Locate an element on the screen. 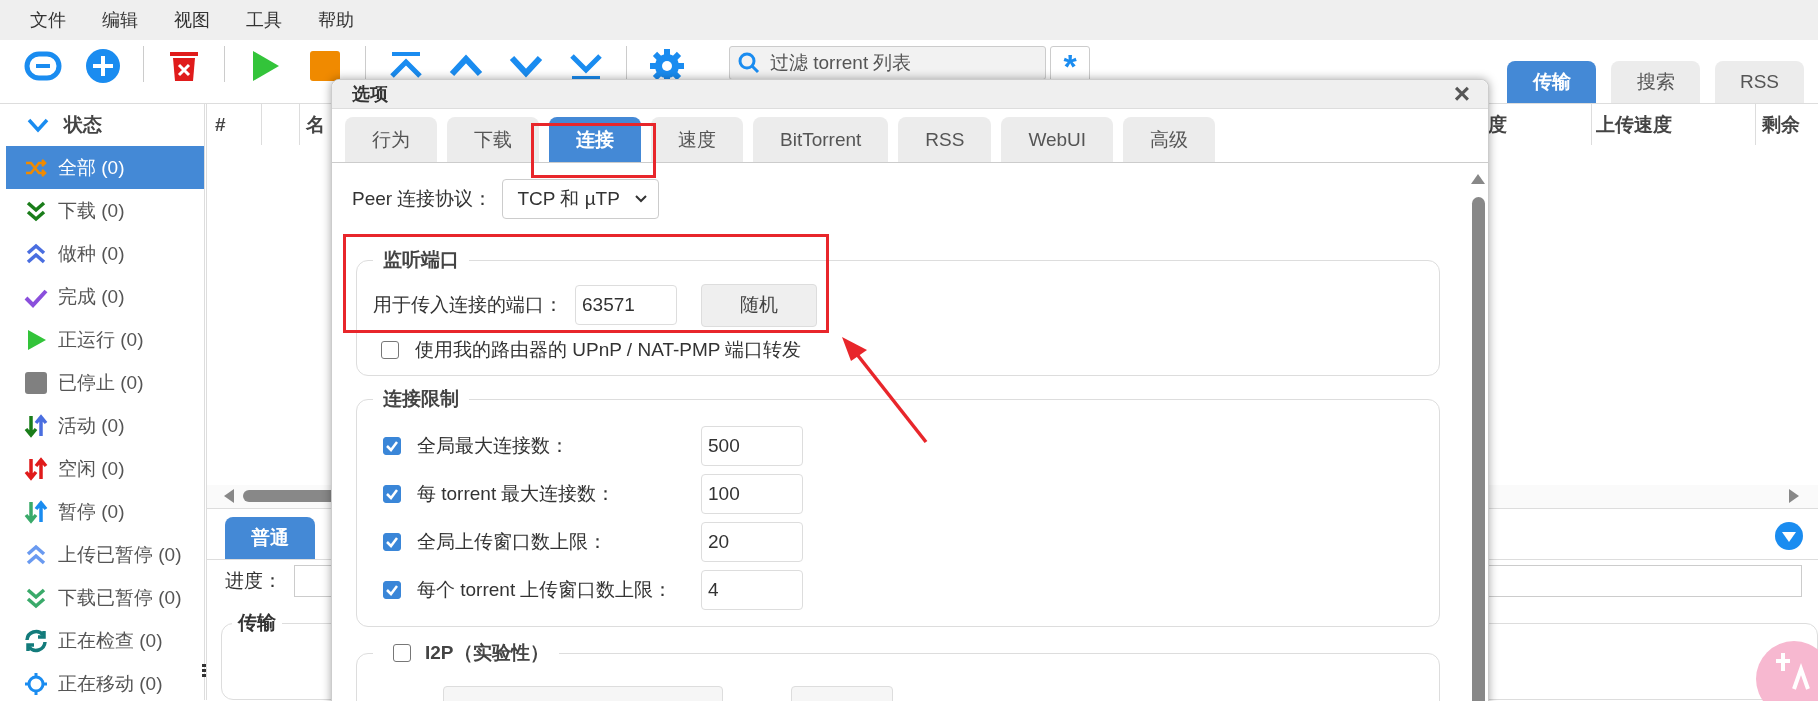 This screenshot has height=701, width=1818. progress-label: 进度： is located at coordinates (253, 580).